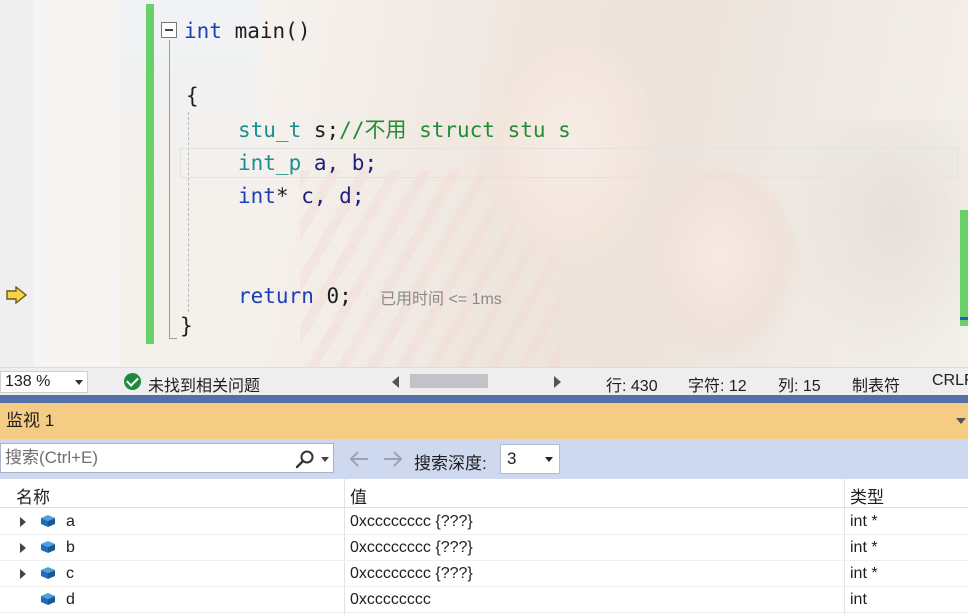 The image size is (968, 615). What do you see at coordinates (70, 547) in the screenshot?
I see `row-name: b` at bounding box center [70, 547].